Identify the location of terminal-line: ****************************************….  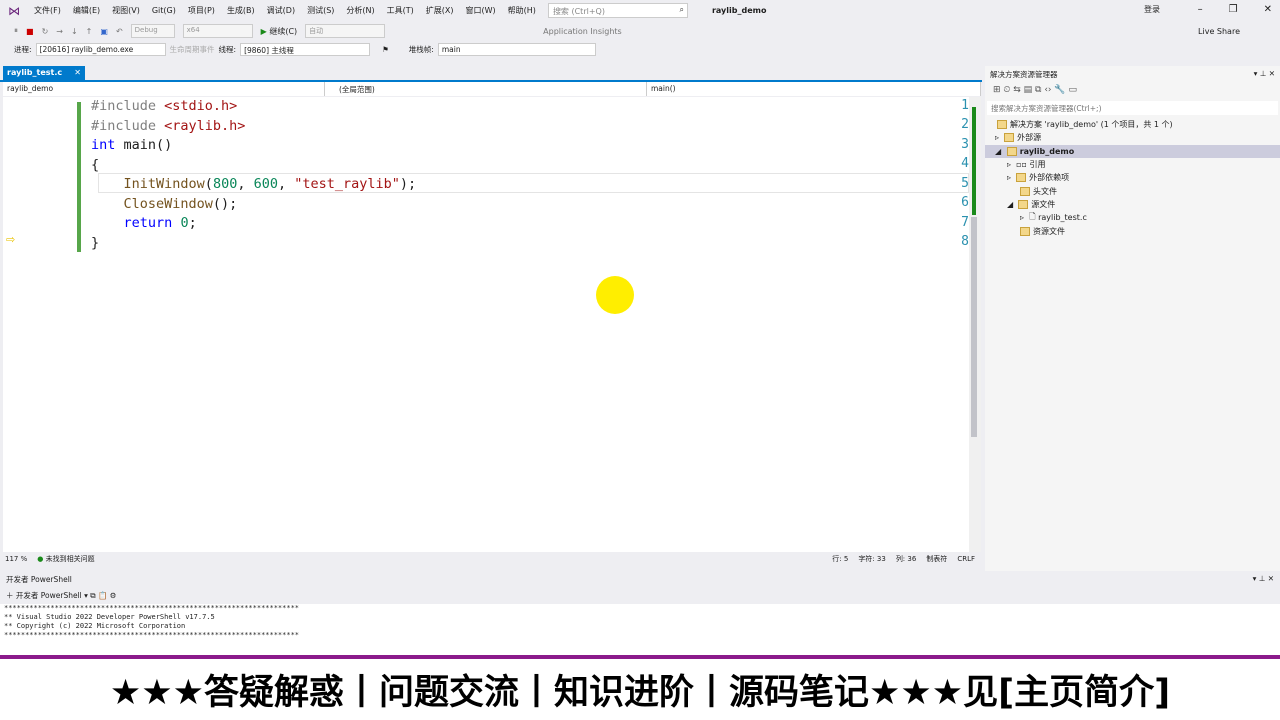
(152, 608).